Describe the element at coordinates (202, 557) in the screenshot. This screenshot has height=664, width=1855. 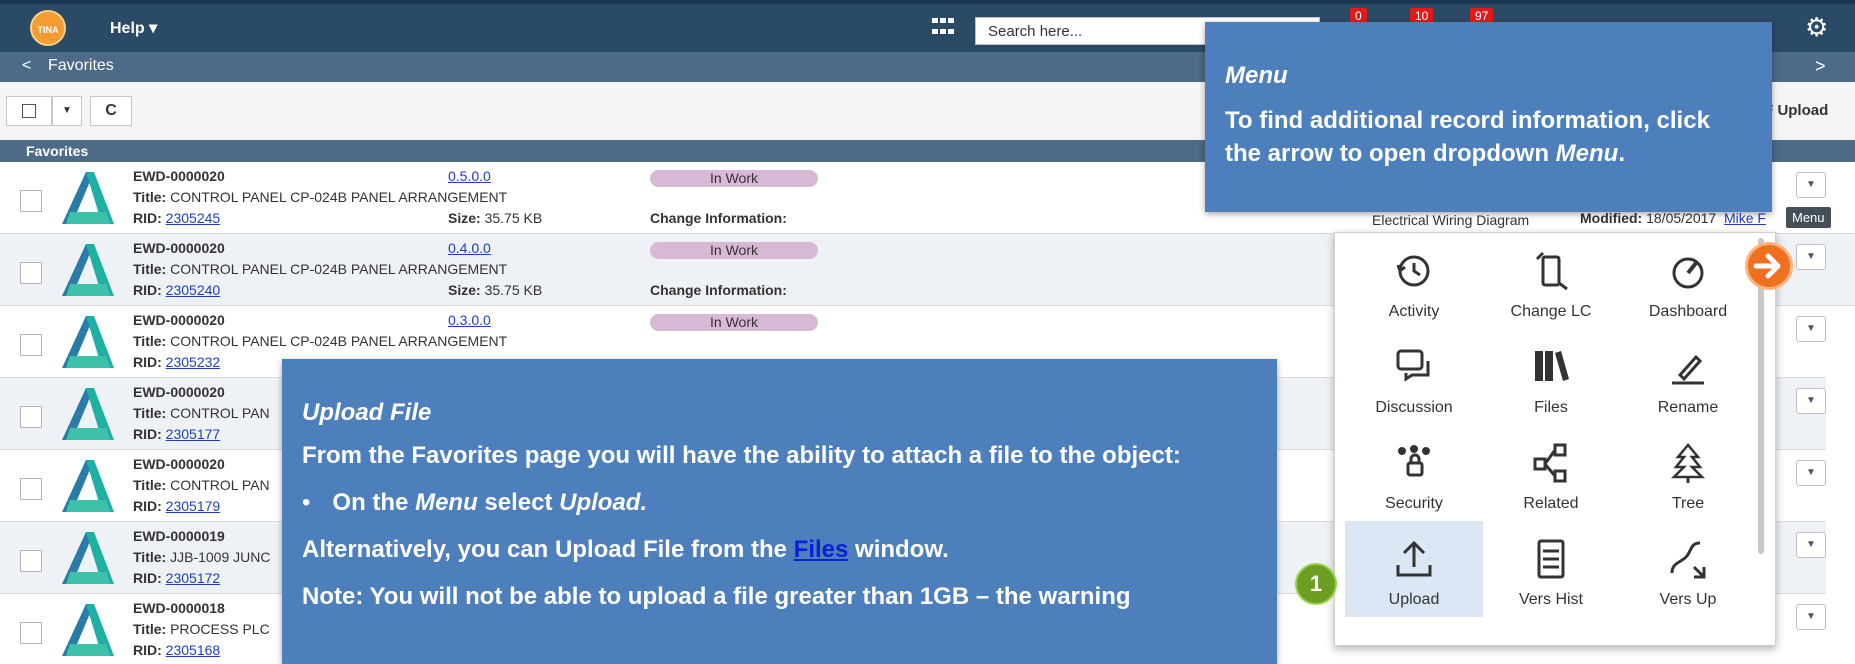
I see `record-title: Title: JJB-1009 JUNC` at that location.